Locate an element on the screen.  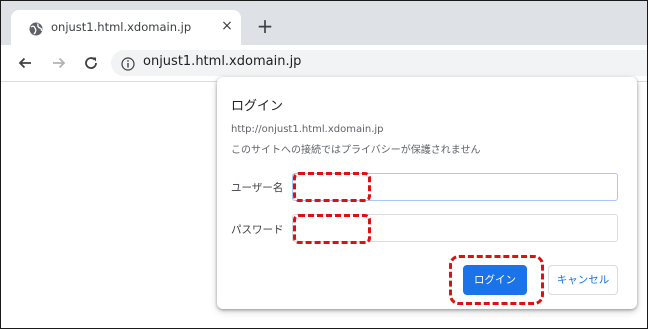
back-arrow-icon is located at coordinates (25, 63).